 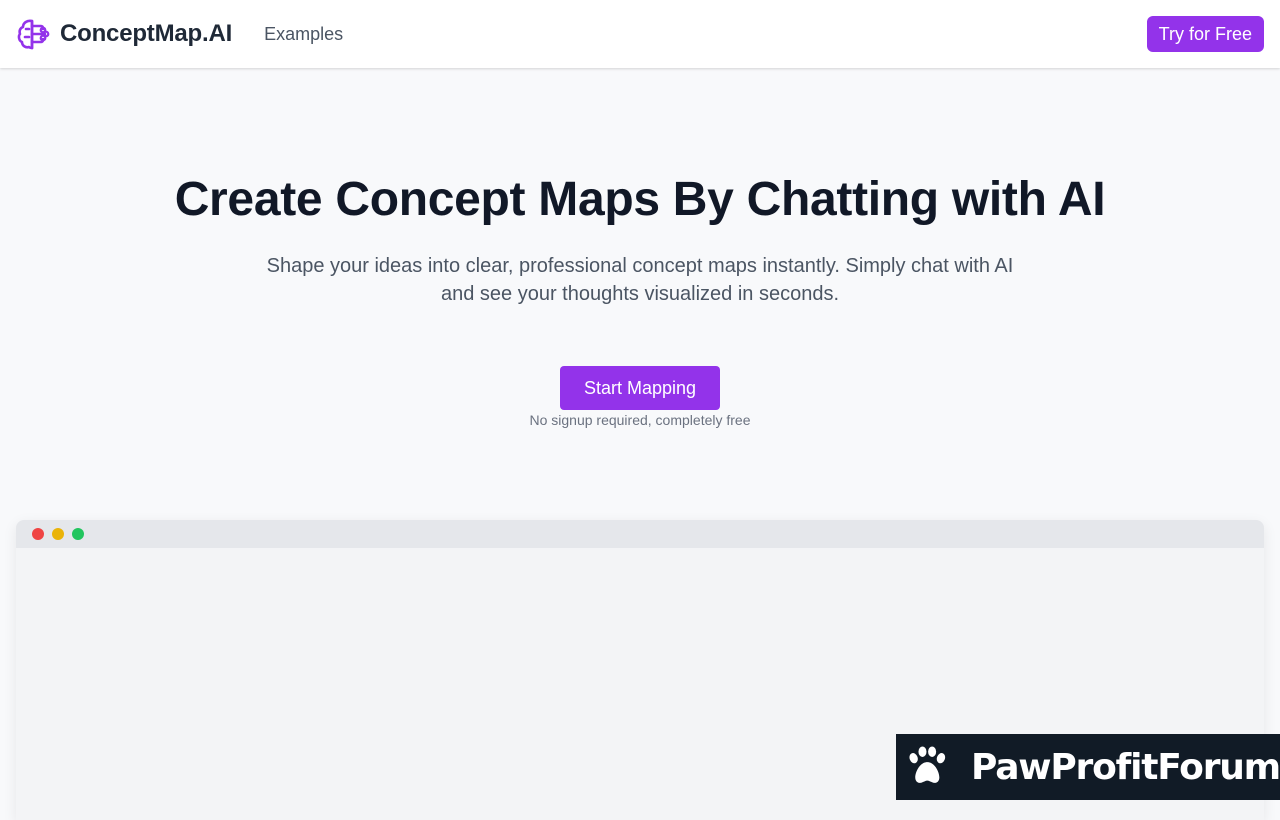 I want to click on window-maximize-dot, so click(x=78, y=534).